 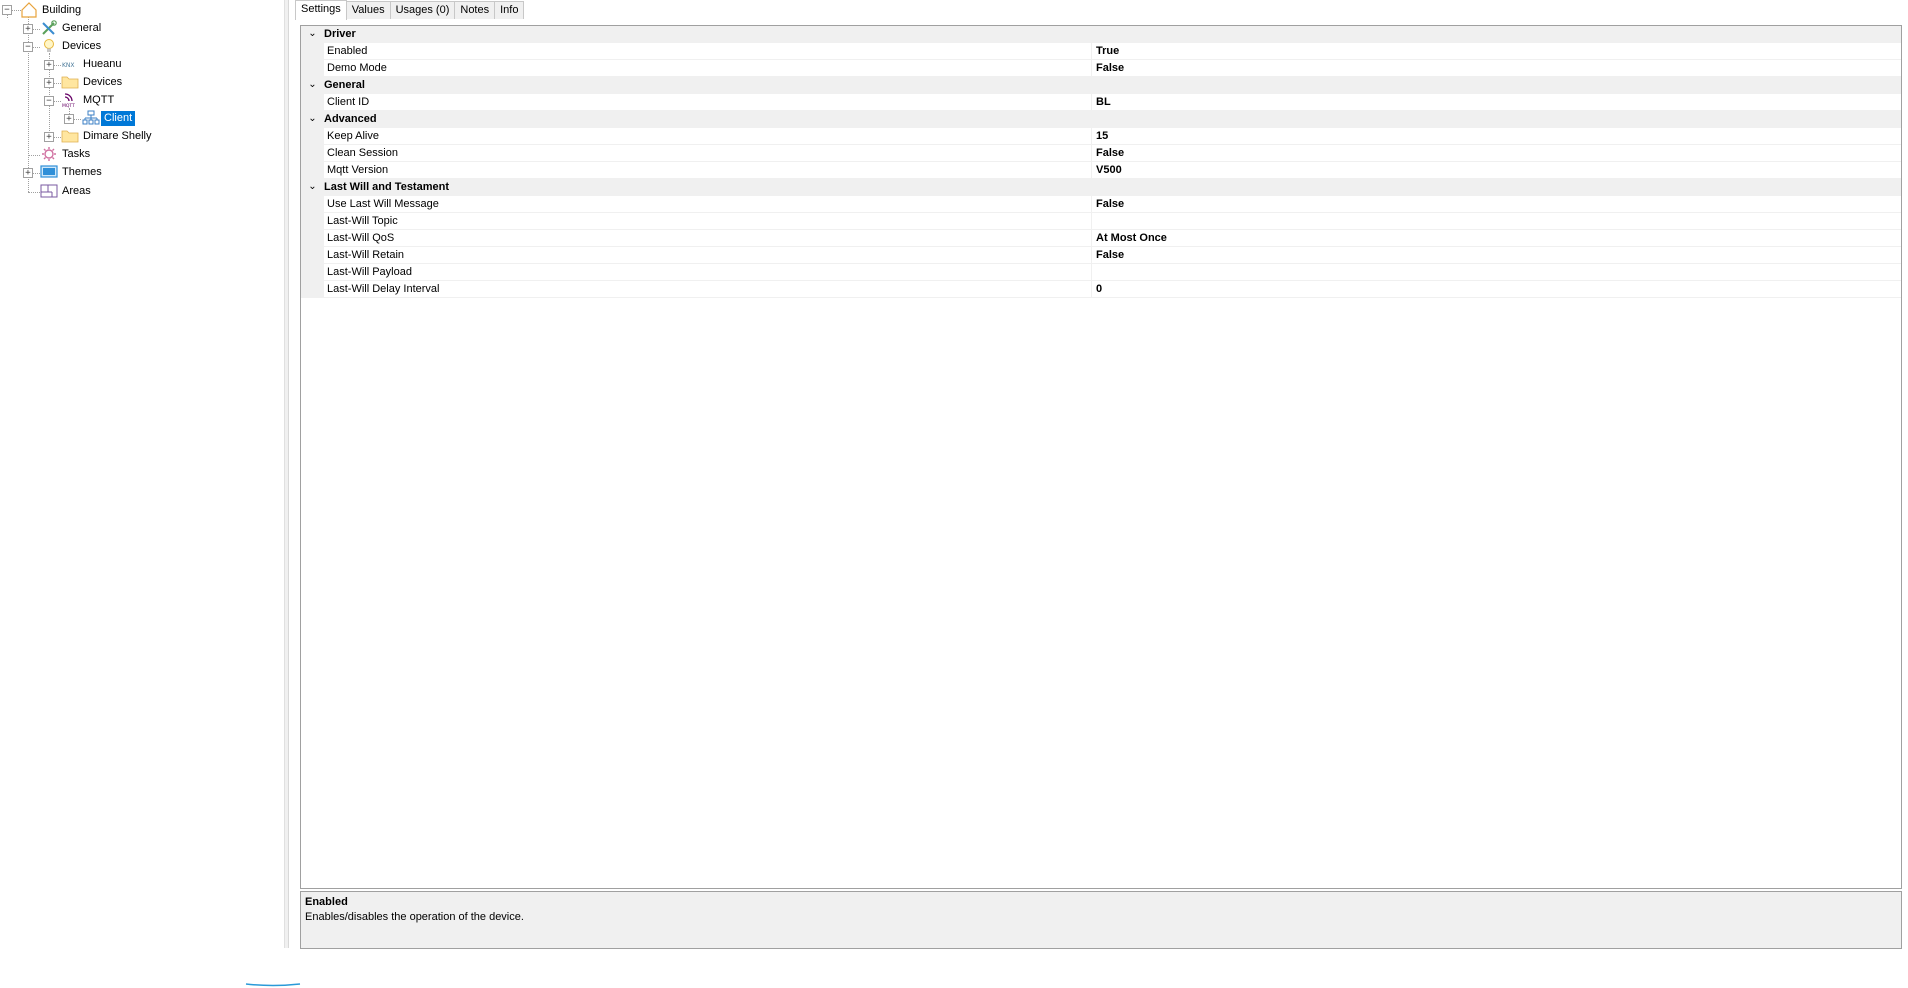 What do you see at coordinates (422, 10) in the screenshot?
I see `tab-usages: Usages (0)` at bounding box center [422, 10].